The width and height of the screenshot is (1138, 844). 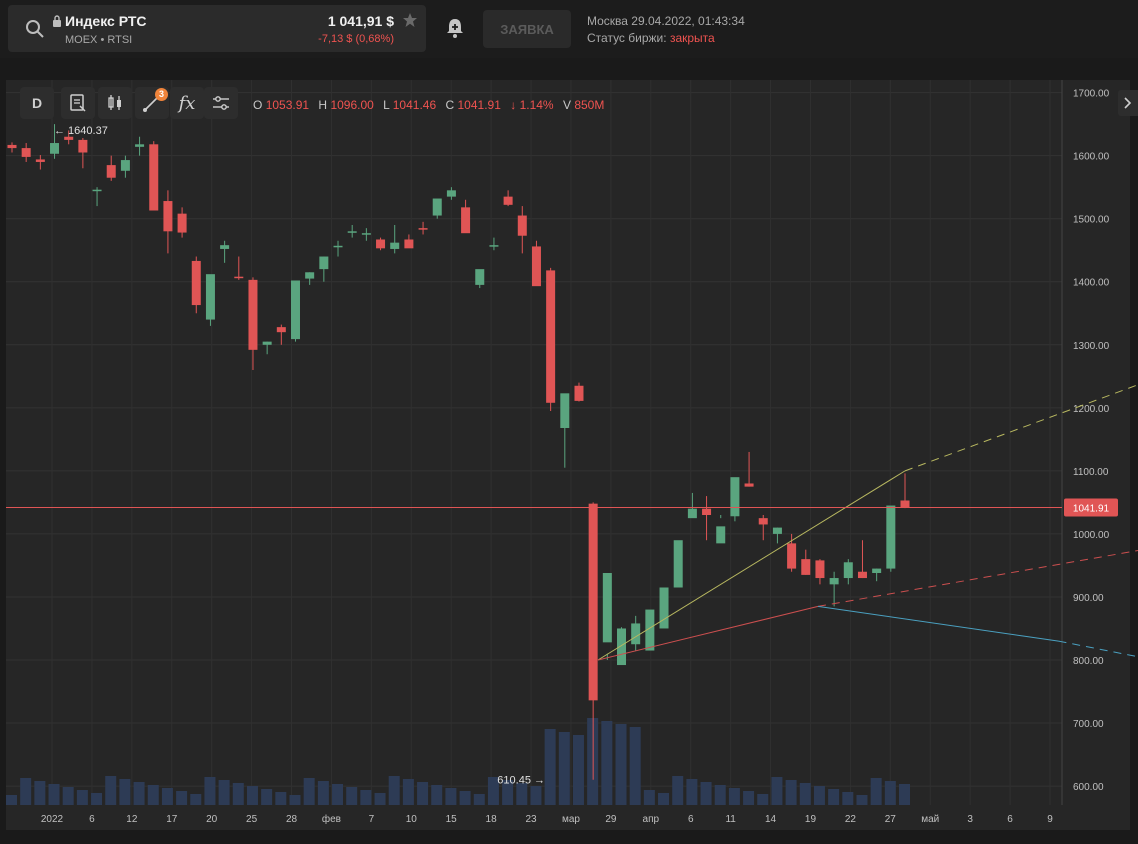 What do you see at coordinates (531, 819) in the screenshot?
I see `x-tick-label: 23` at bounding box center [531, 819].